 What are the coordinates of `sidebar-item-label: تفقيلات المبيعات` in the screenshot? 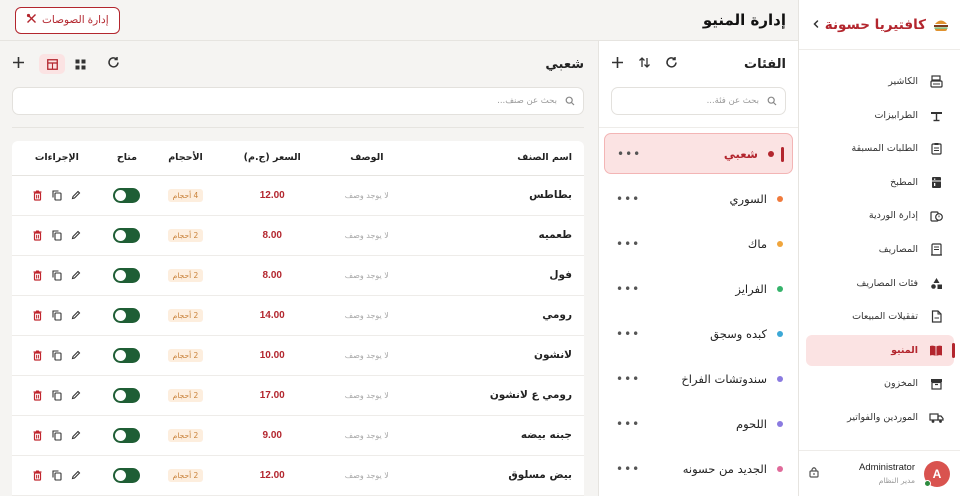 It's located at (885, 317).